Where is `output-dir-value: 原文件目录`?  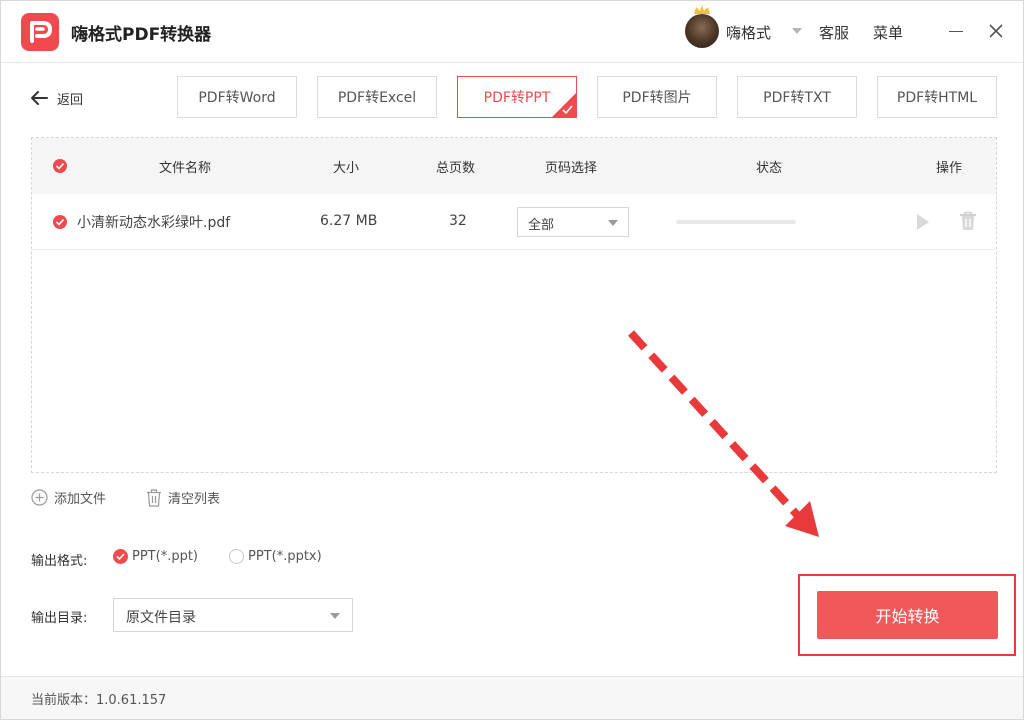
output-dir-value: 原文件目录 is located at coordinates (161, 618).